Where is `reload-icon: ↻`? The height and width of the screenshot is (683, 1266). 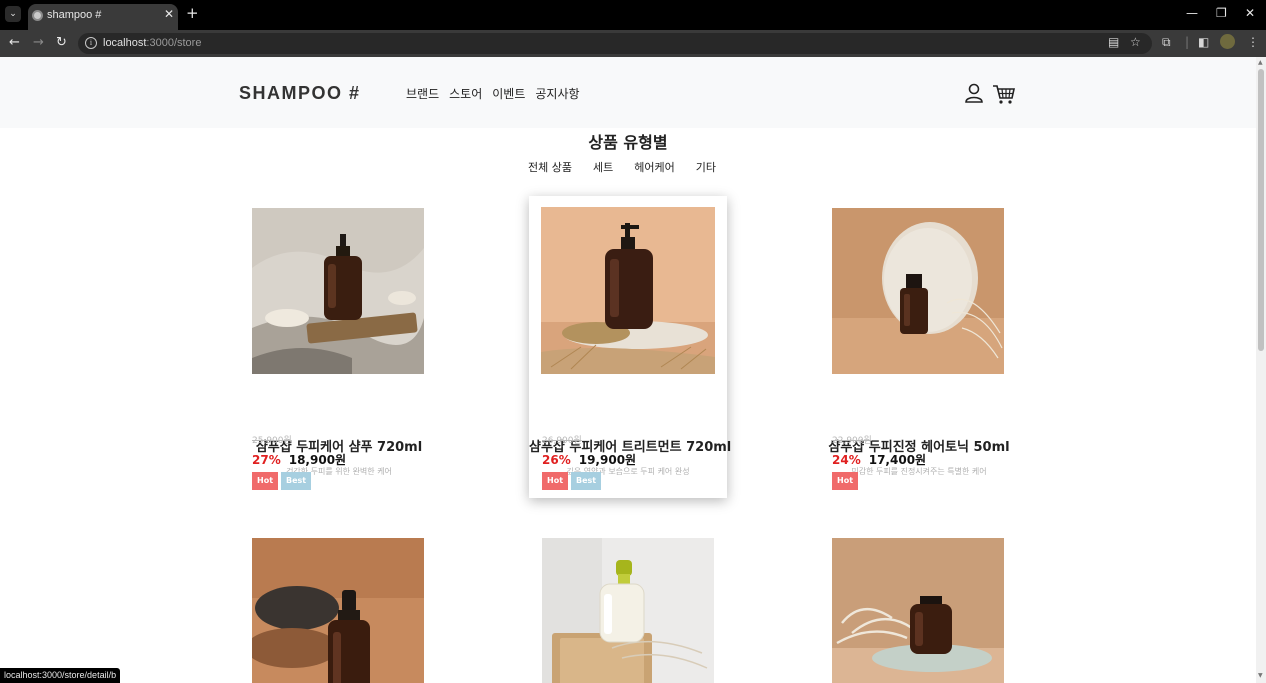
reload-icon: ↻ is located at coordinates (61, 42).